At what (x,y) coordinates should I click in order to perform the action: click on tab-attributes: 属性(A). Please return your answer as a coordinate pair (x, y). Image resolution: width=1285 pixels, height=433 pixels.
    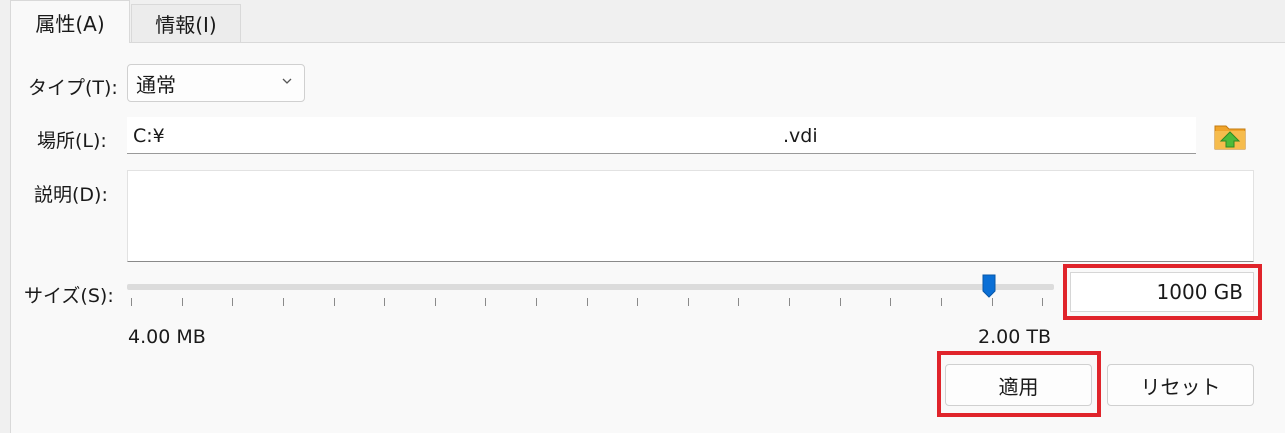
    Looking at the image, I should click on (70, 21).